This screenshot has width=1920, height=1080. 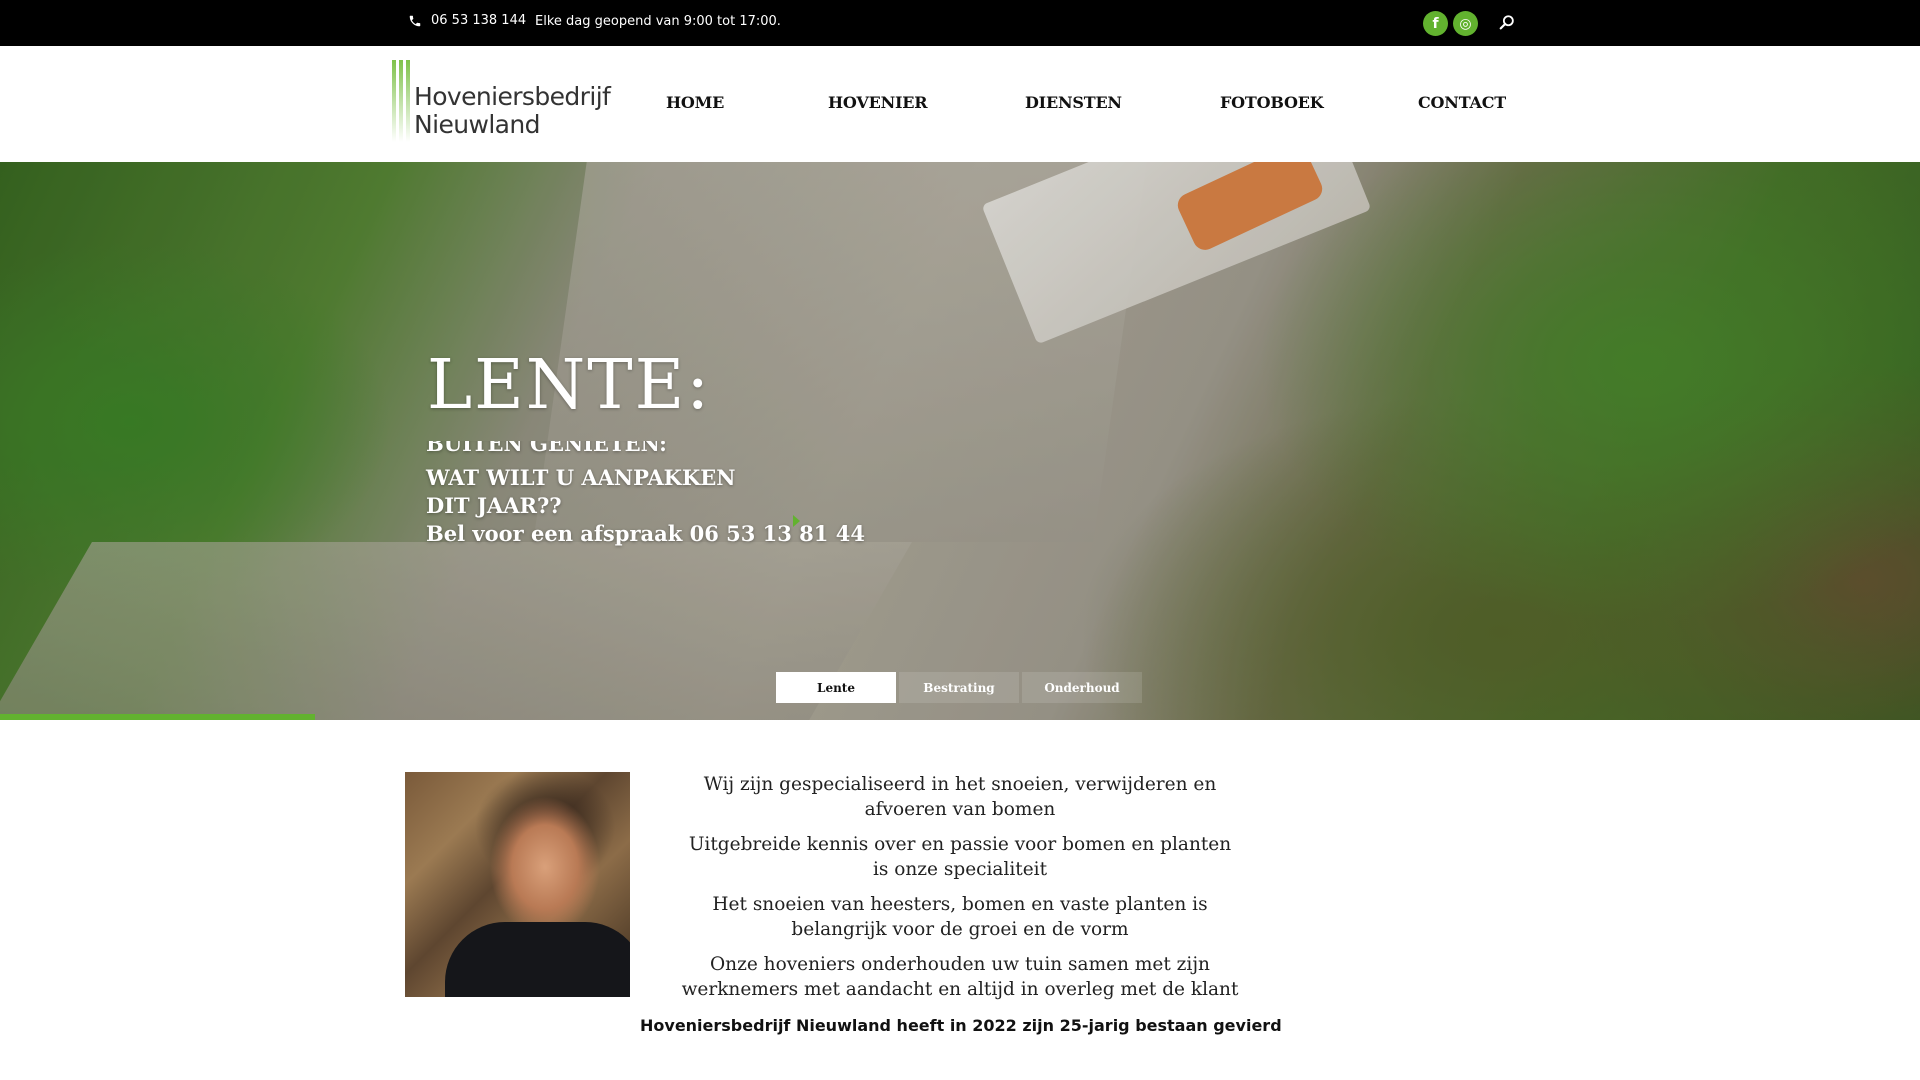 I want to click on social-links: f ◎, so click(x=1450, y=23).